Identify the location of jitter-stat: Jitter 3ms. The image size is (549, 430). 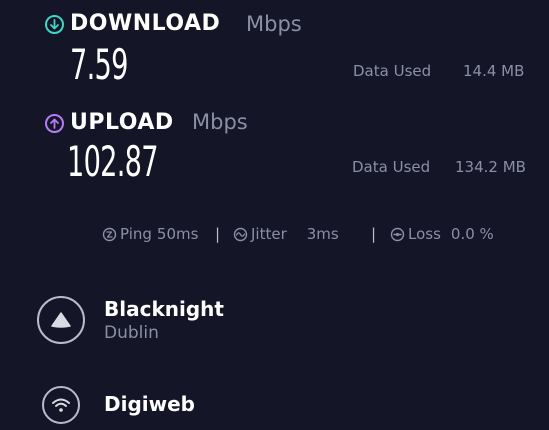
(286, 234).